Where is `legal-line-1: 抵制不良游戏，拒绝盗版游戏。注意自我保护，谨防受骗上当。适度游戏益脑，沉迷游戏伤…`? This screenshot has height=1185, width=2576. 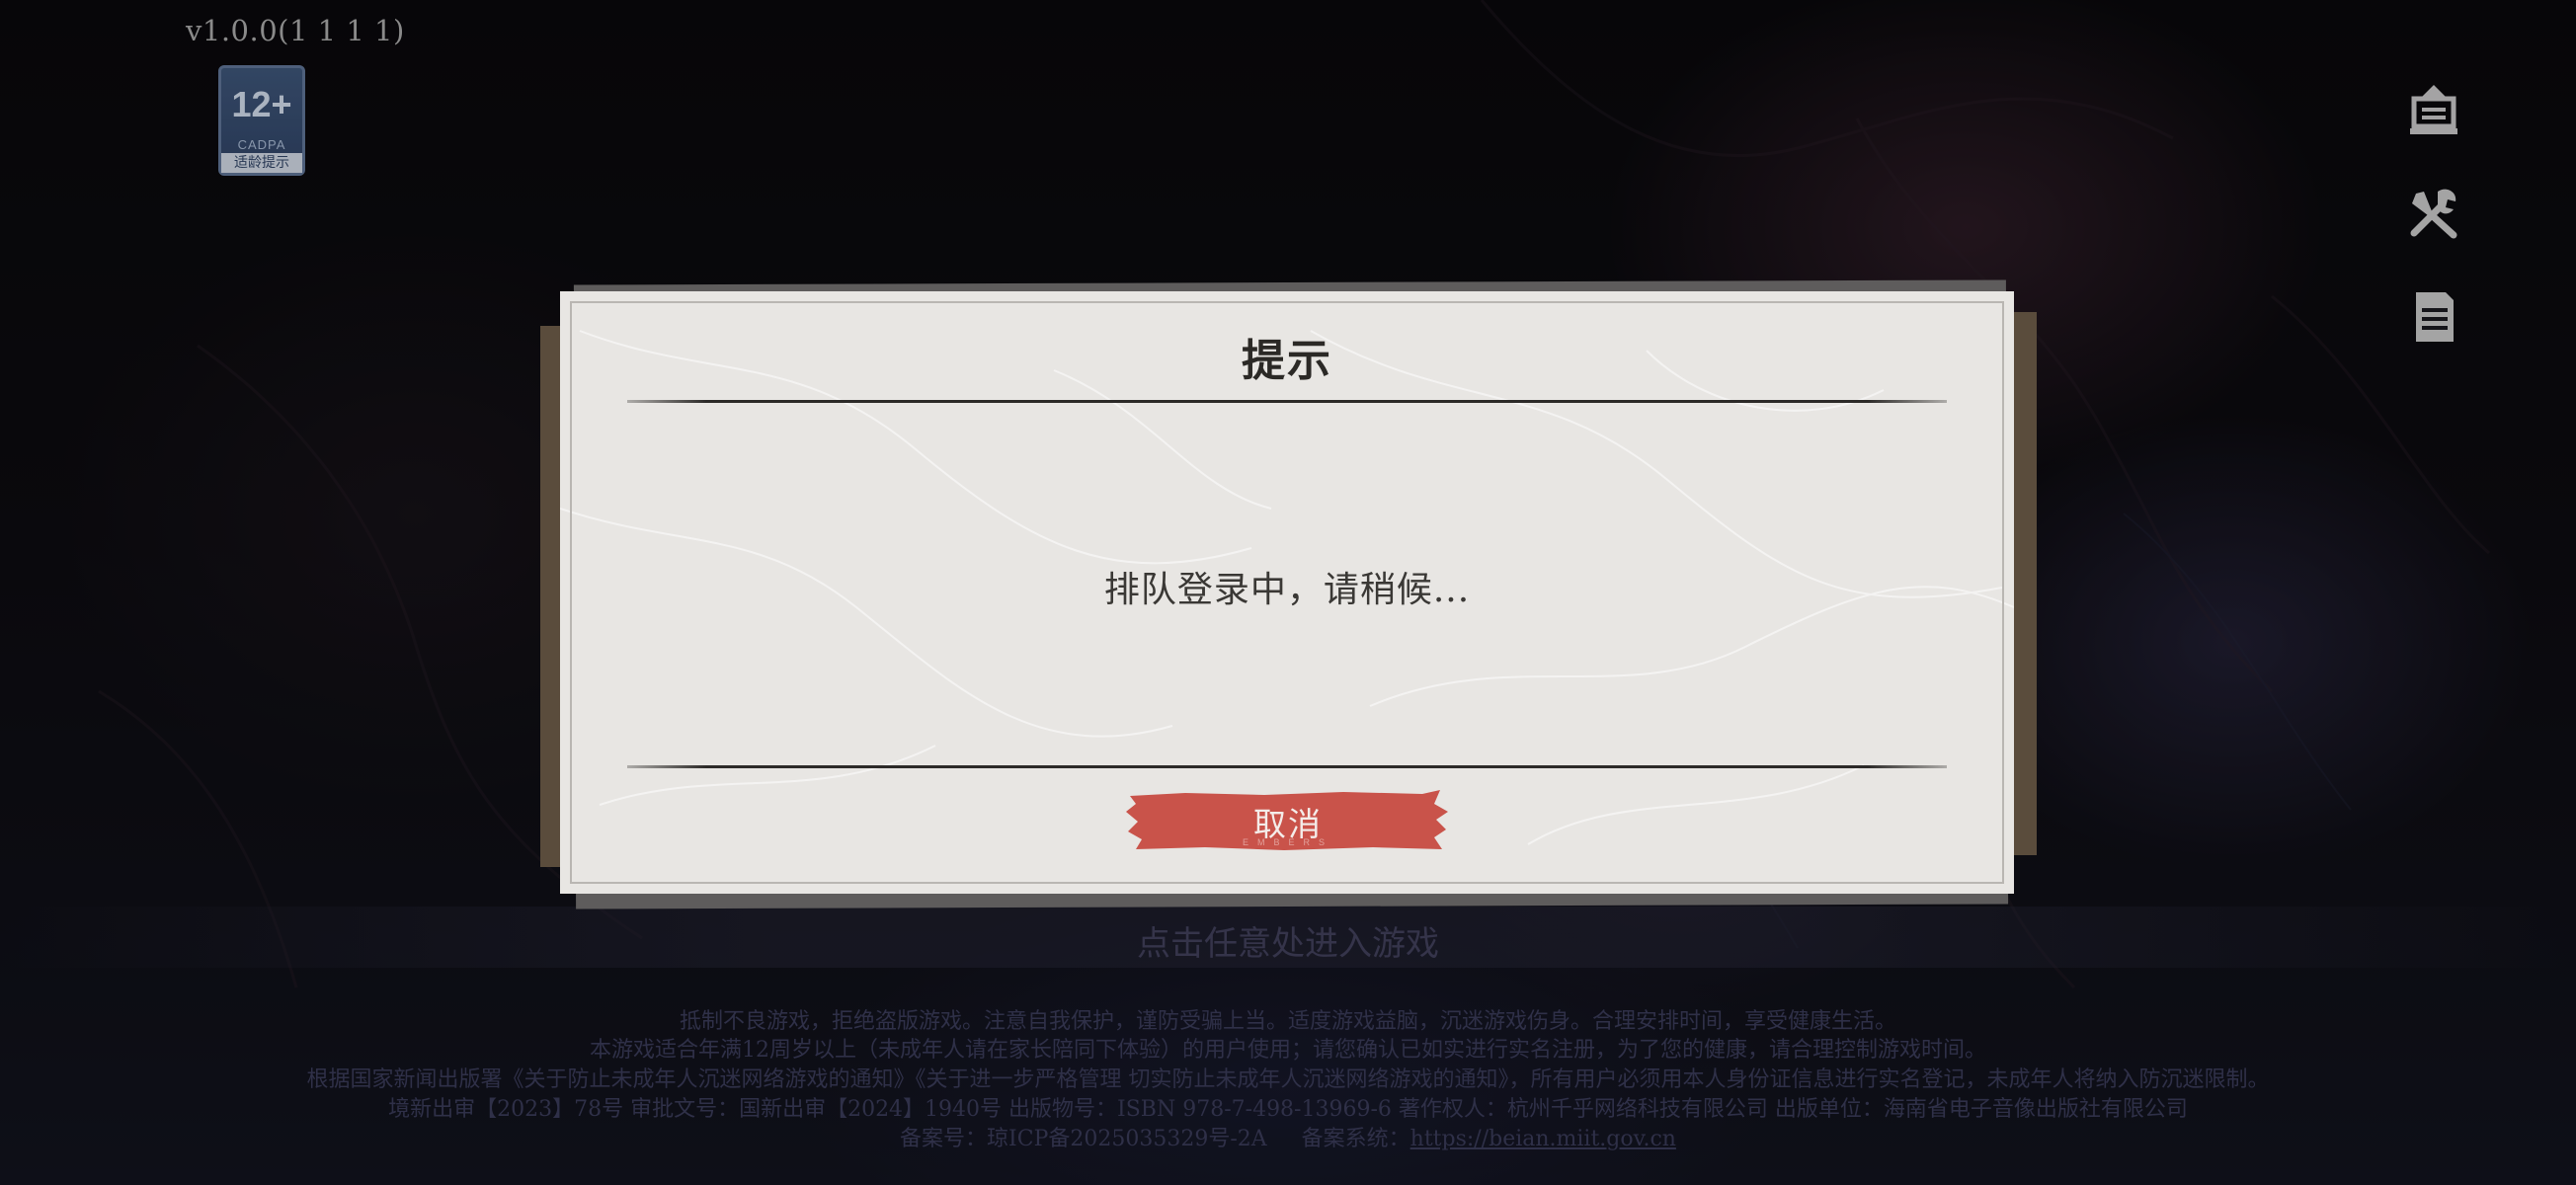 legal-line-1: 抵制不良游戏，拒绝盗版游戏。注意自我保护，谨防受骗上当。适度游戏益脑，沉迷游戏伤… is located at coordinates (1287, 1022).